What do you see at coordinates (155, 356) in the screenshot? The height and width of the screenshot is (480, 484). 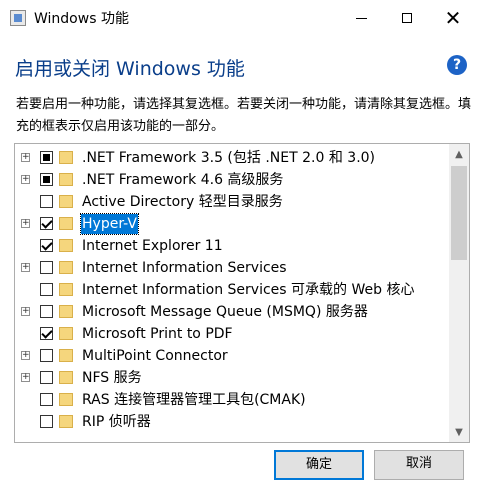 I see `feature-label: MultiPoint Connector` at bounding box center [155, 356].